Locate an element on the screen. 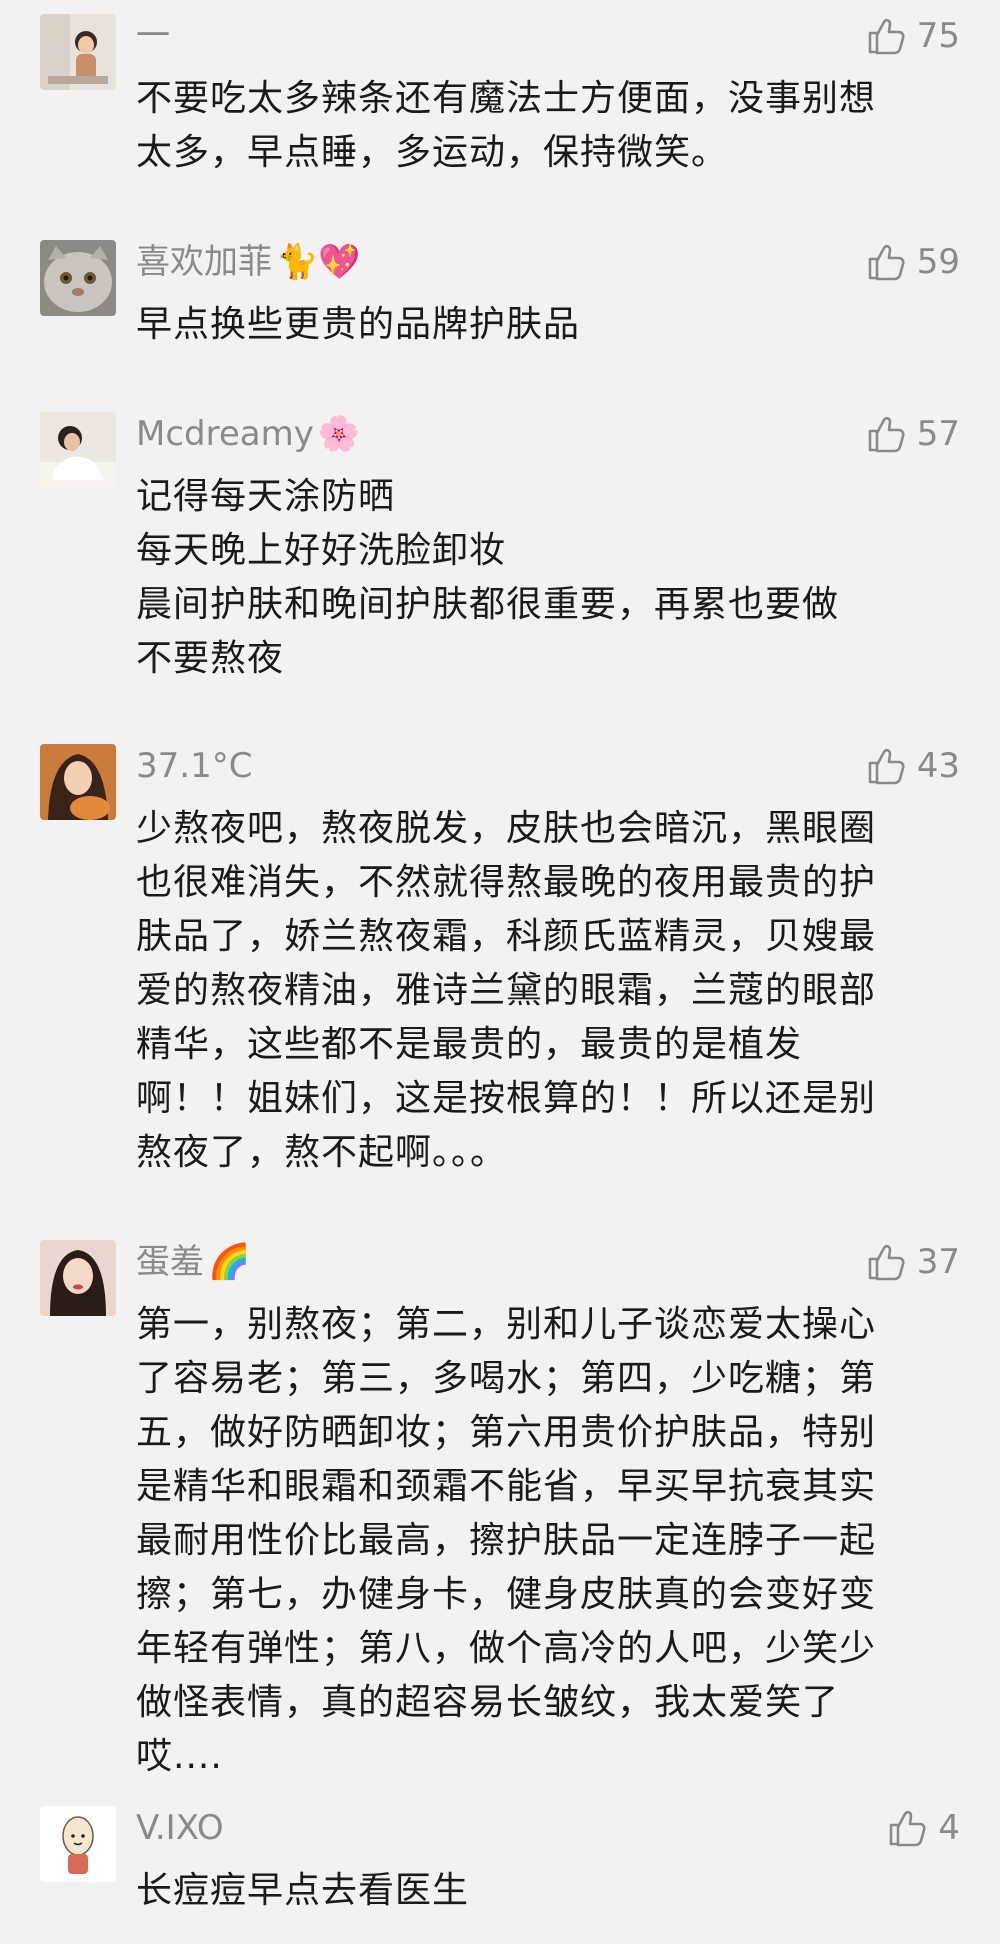 The image size is (1000, 1944). comment-line: 是精华和眼霜和颈霜不能省，早买早抗衰其实 is located at coordinates (506, 1486).